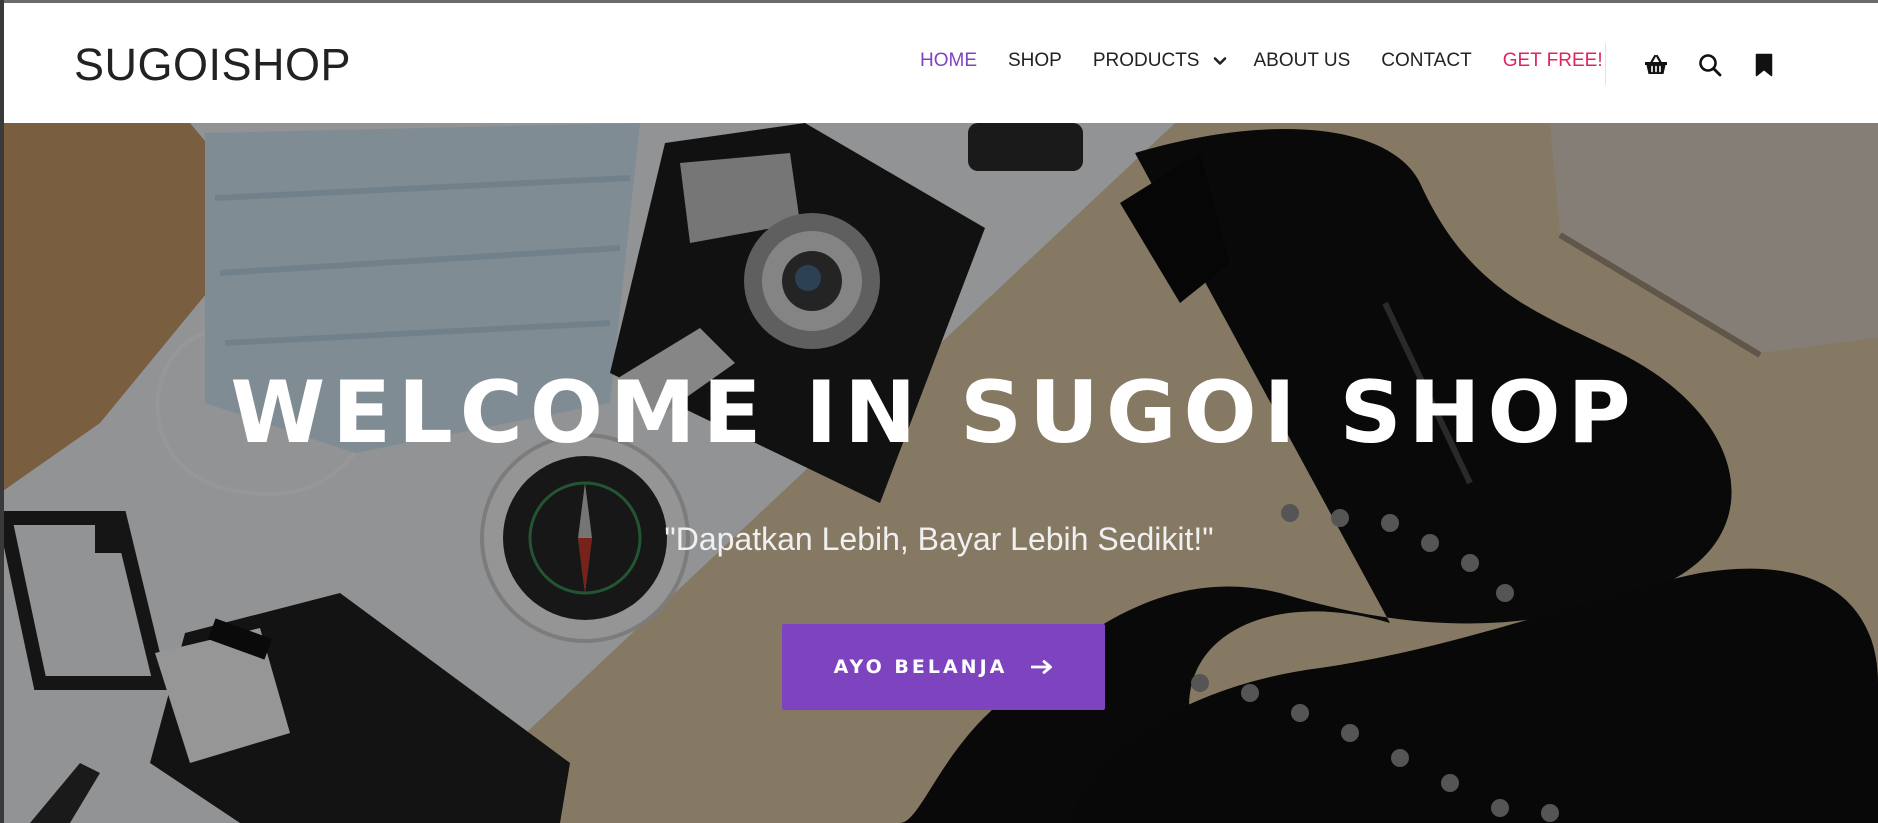 This screenshot has height=823, width=1878. What do you see at coordinates (920, 667) in the screenshot?
I see `shop-now-label: AYO BELANJA` at bounding box center [920, 667].